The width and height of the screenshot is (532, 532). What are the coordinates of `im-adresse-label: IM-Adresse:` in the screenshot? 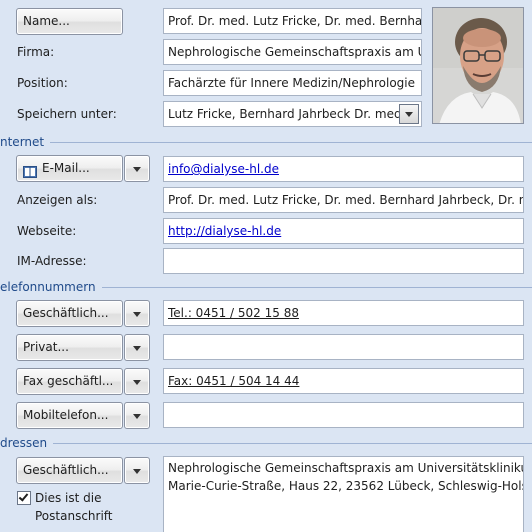 It's located at (52, 261).